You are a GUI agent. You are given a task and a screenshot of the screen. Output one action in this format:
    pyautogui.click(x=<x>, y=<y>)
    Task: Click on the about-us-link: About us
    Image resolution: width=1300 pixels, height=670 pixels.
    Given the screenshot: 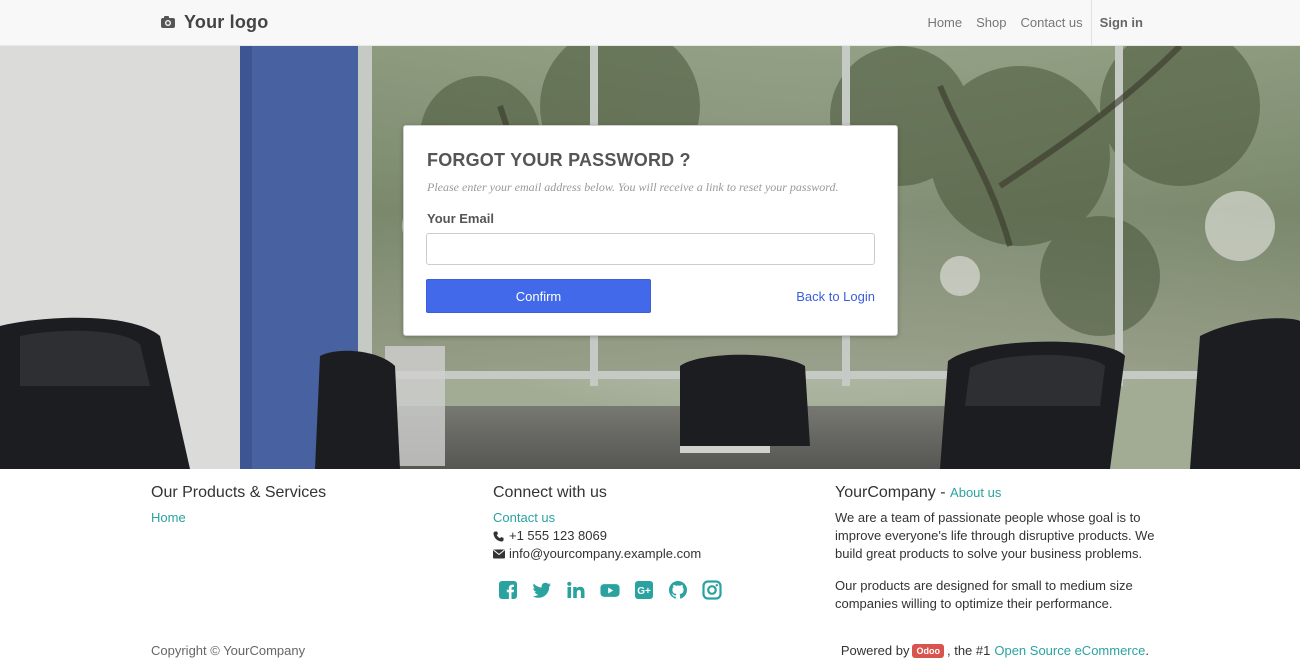 What is the action you would take?
    pyautogui.click(x=975, y=492)
    